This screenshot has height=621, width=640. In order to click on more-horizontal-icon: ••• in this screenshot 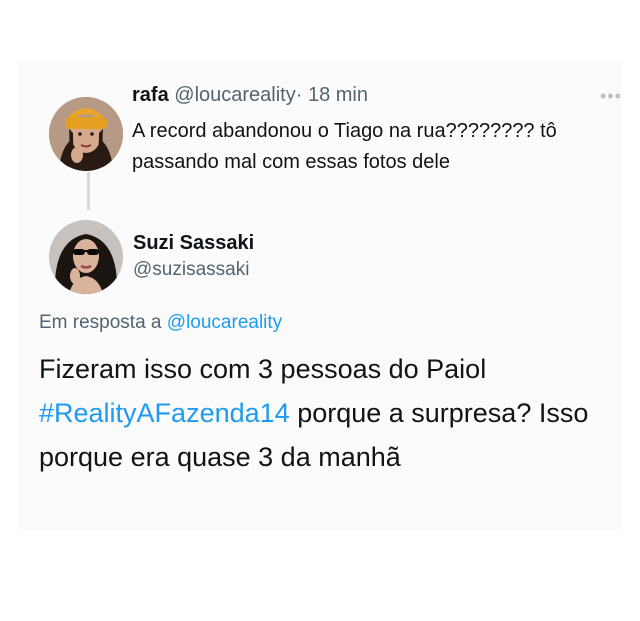, I will do `click(611, 96)`.